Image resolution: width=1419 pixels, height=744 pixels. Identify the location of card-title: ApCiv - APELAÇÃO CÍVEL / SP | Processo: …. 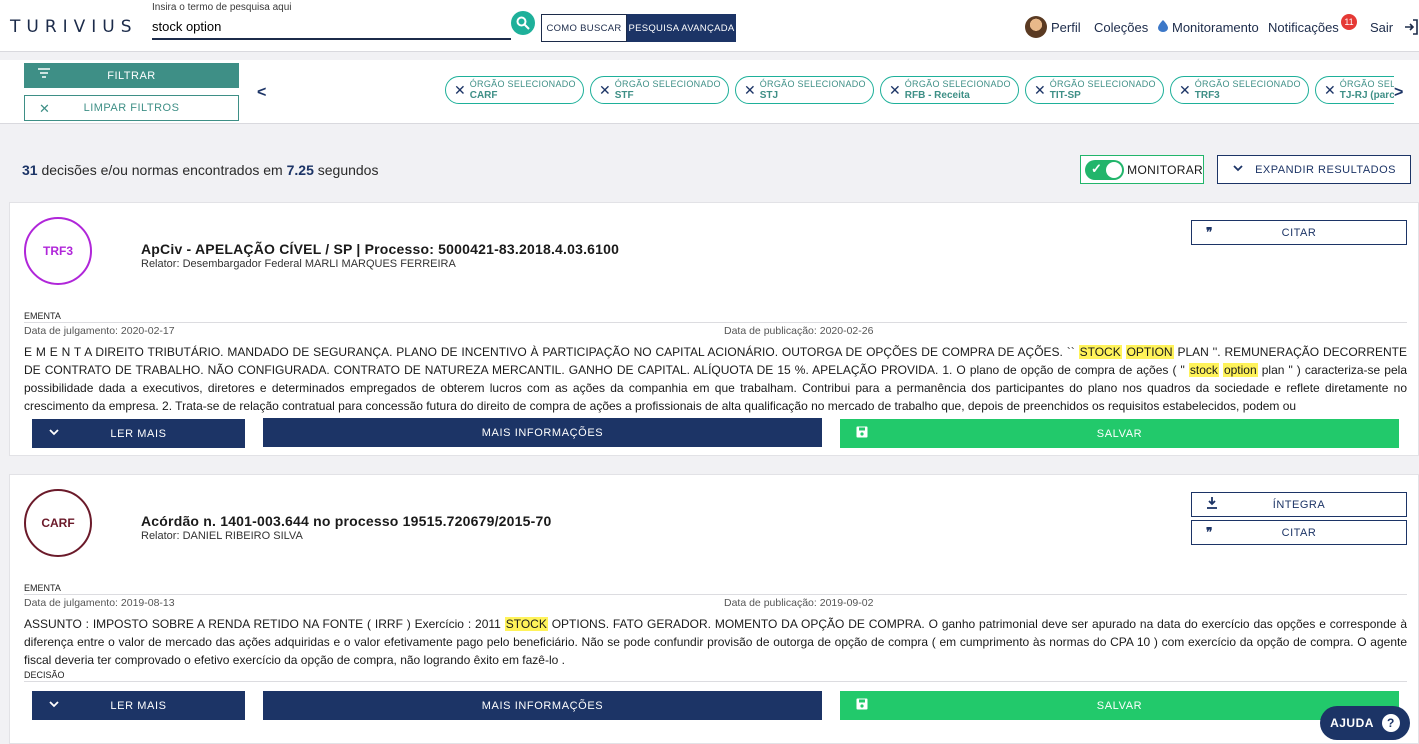
(380, 249).